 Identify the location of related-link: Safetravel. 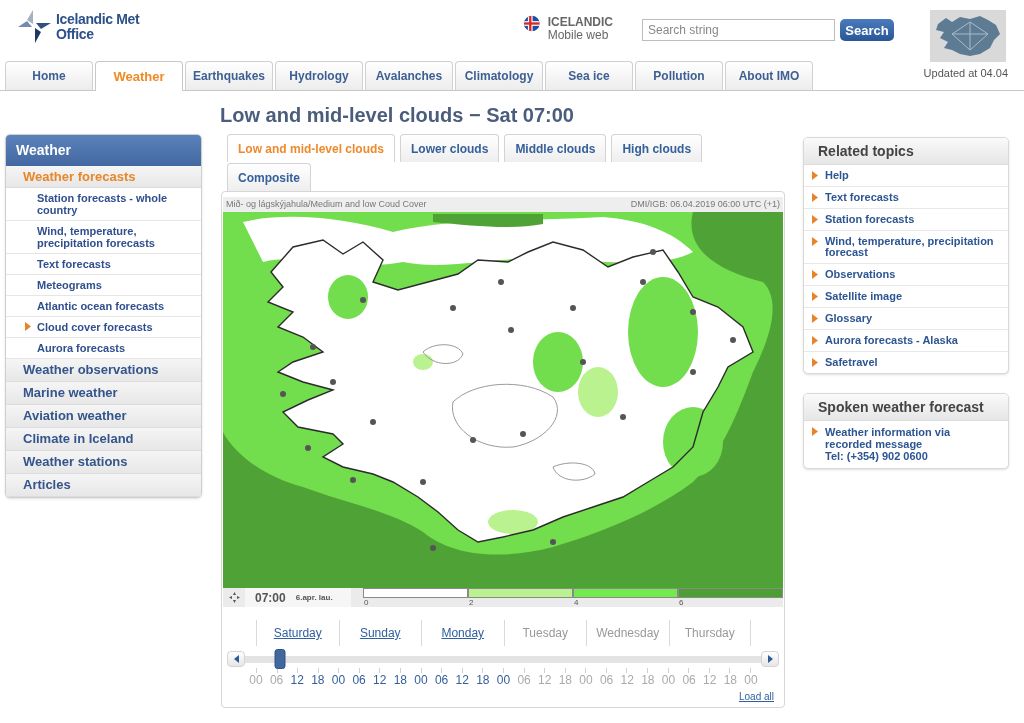
(906, 362).